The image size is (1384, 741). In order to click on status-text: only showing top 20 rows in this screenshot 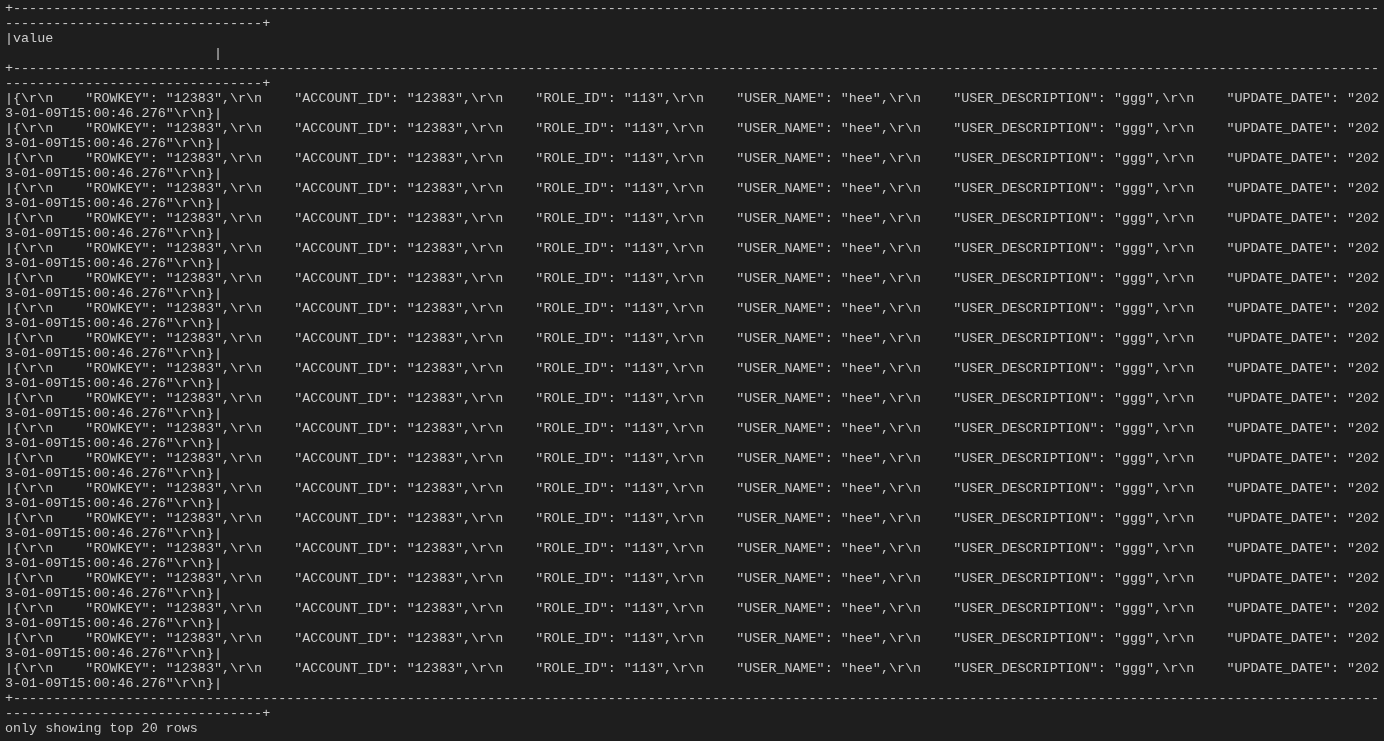, I will do `click(102, 728)`.